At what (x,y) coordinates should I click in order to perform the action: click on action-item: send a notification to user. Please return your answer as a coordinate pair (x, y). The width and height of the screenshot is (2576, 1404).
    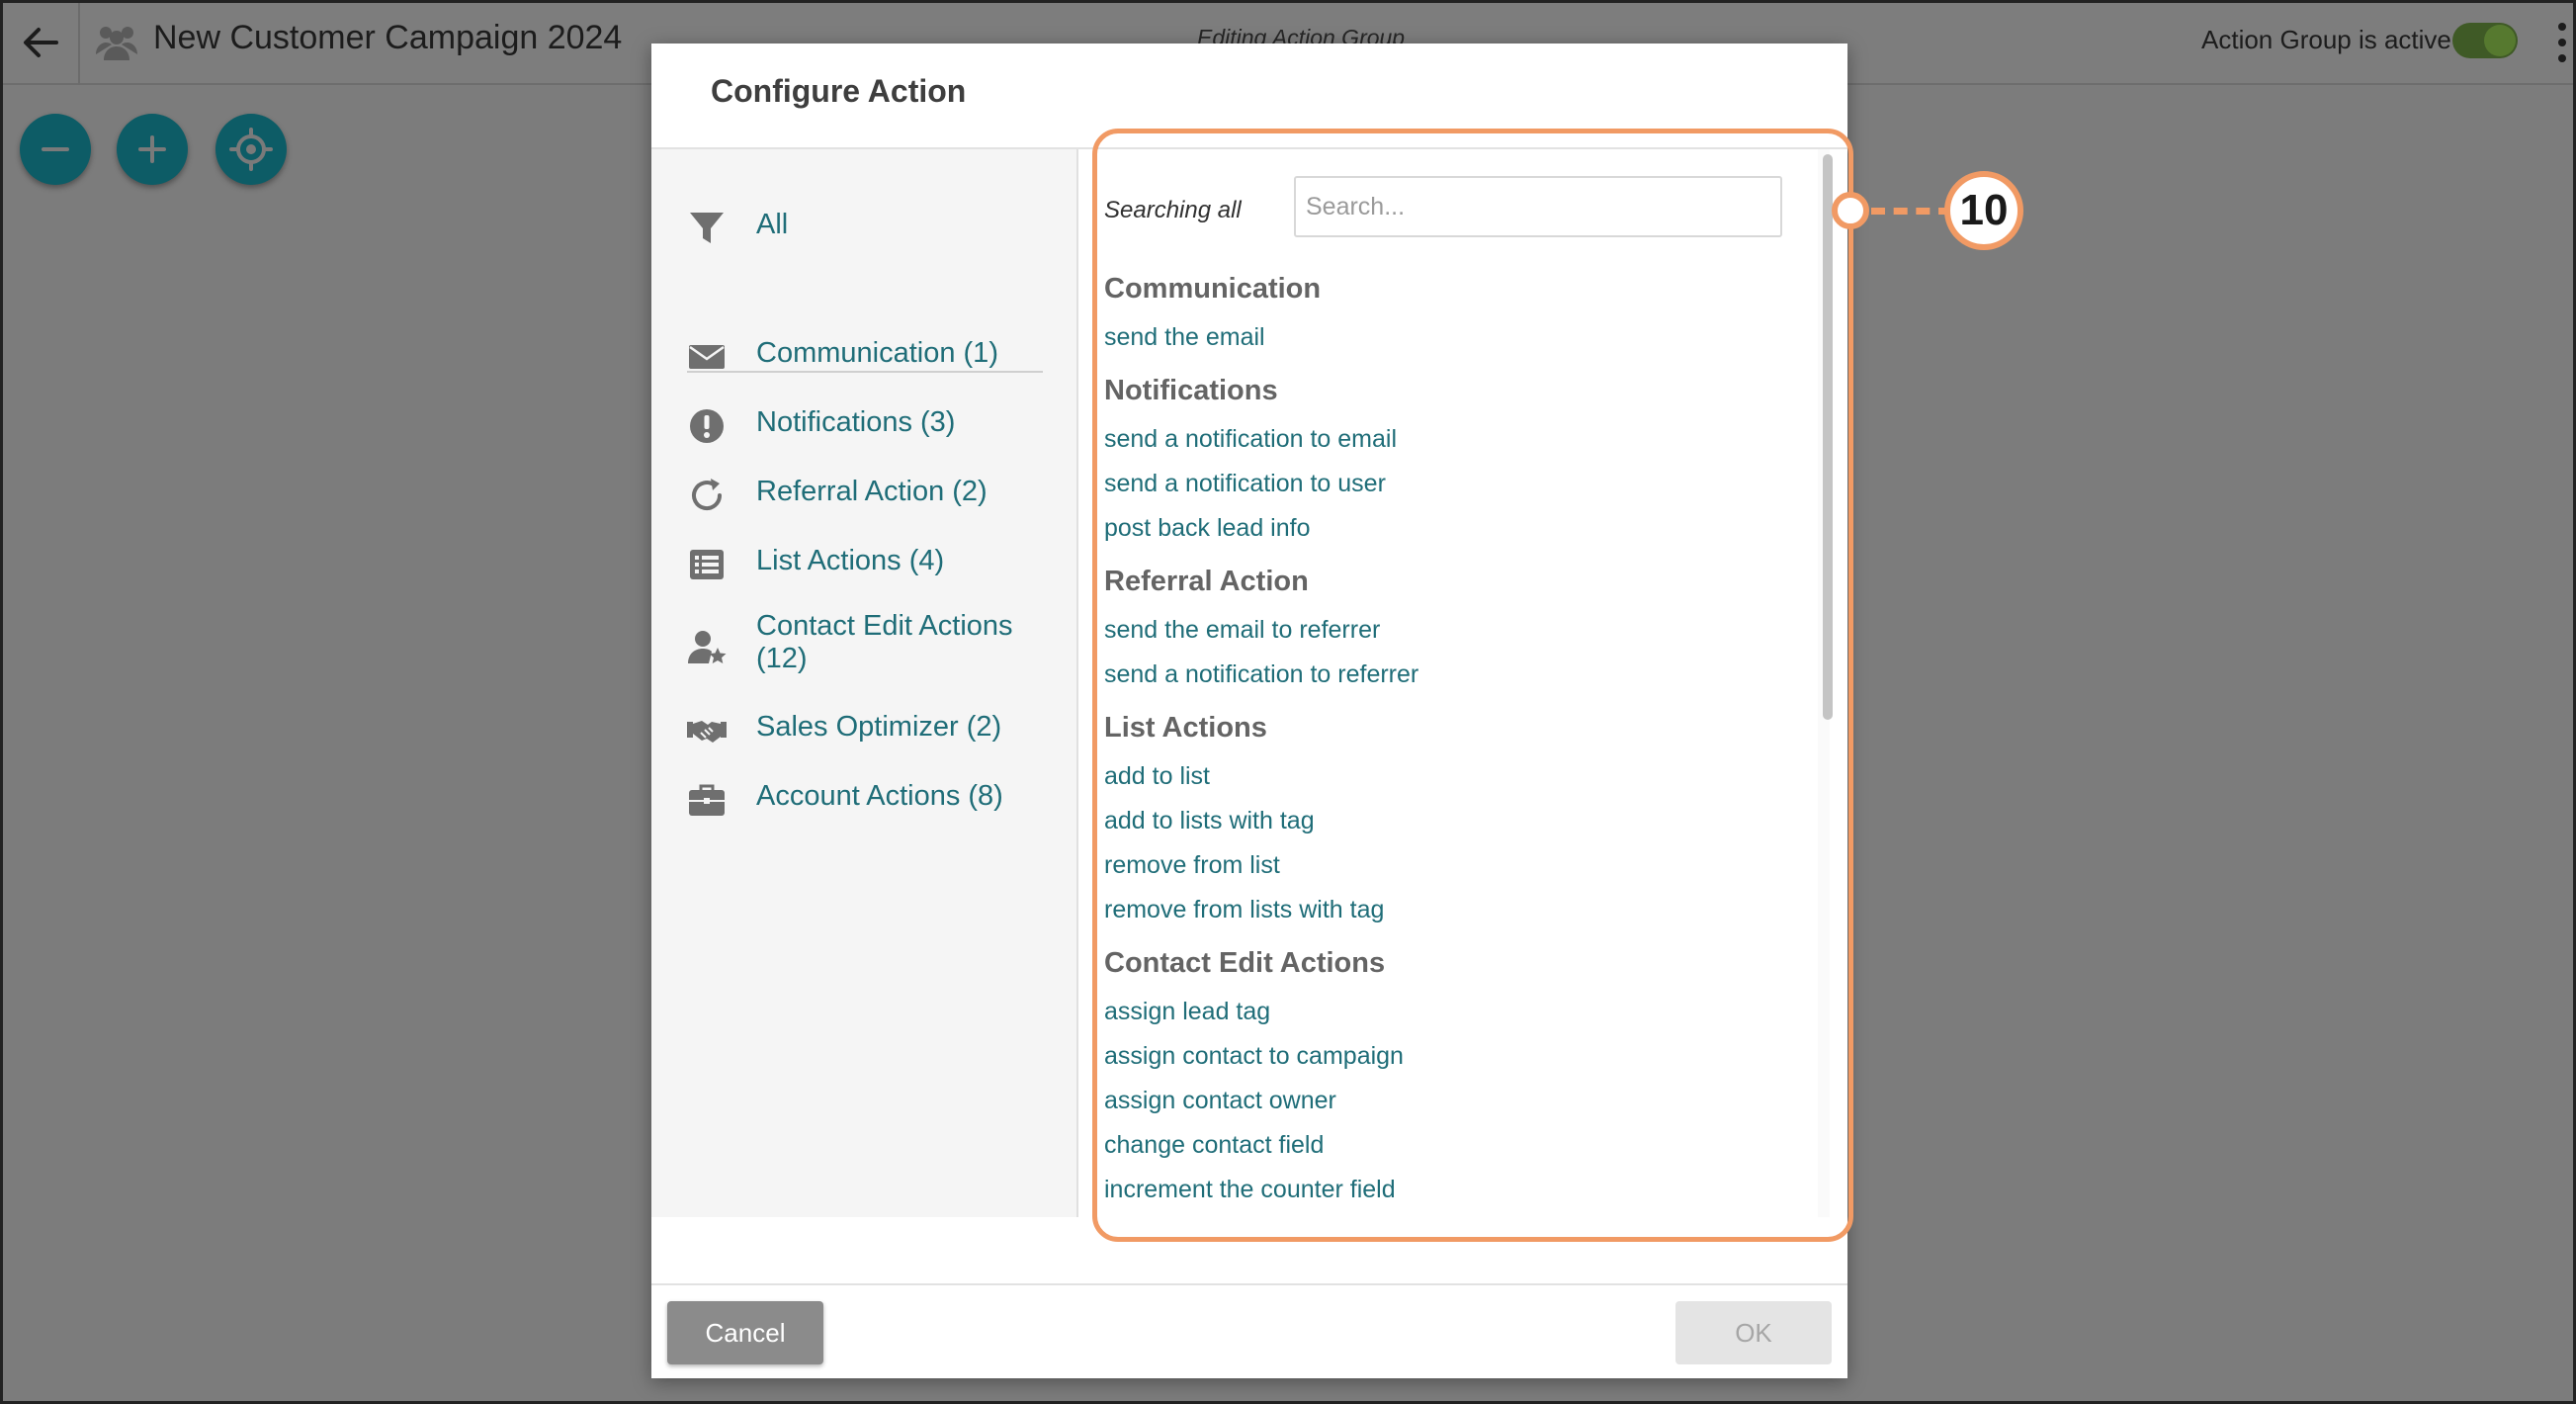
    Looking at the image, I should click on (1245, 484).